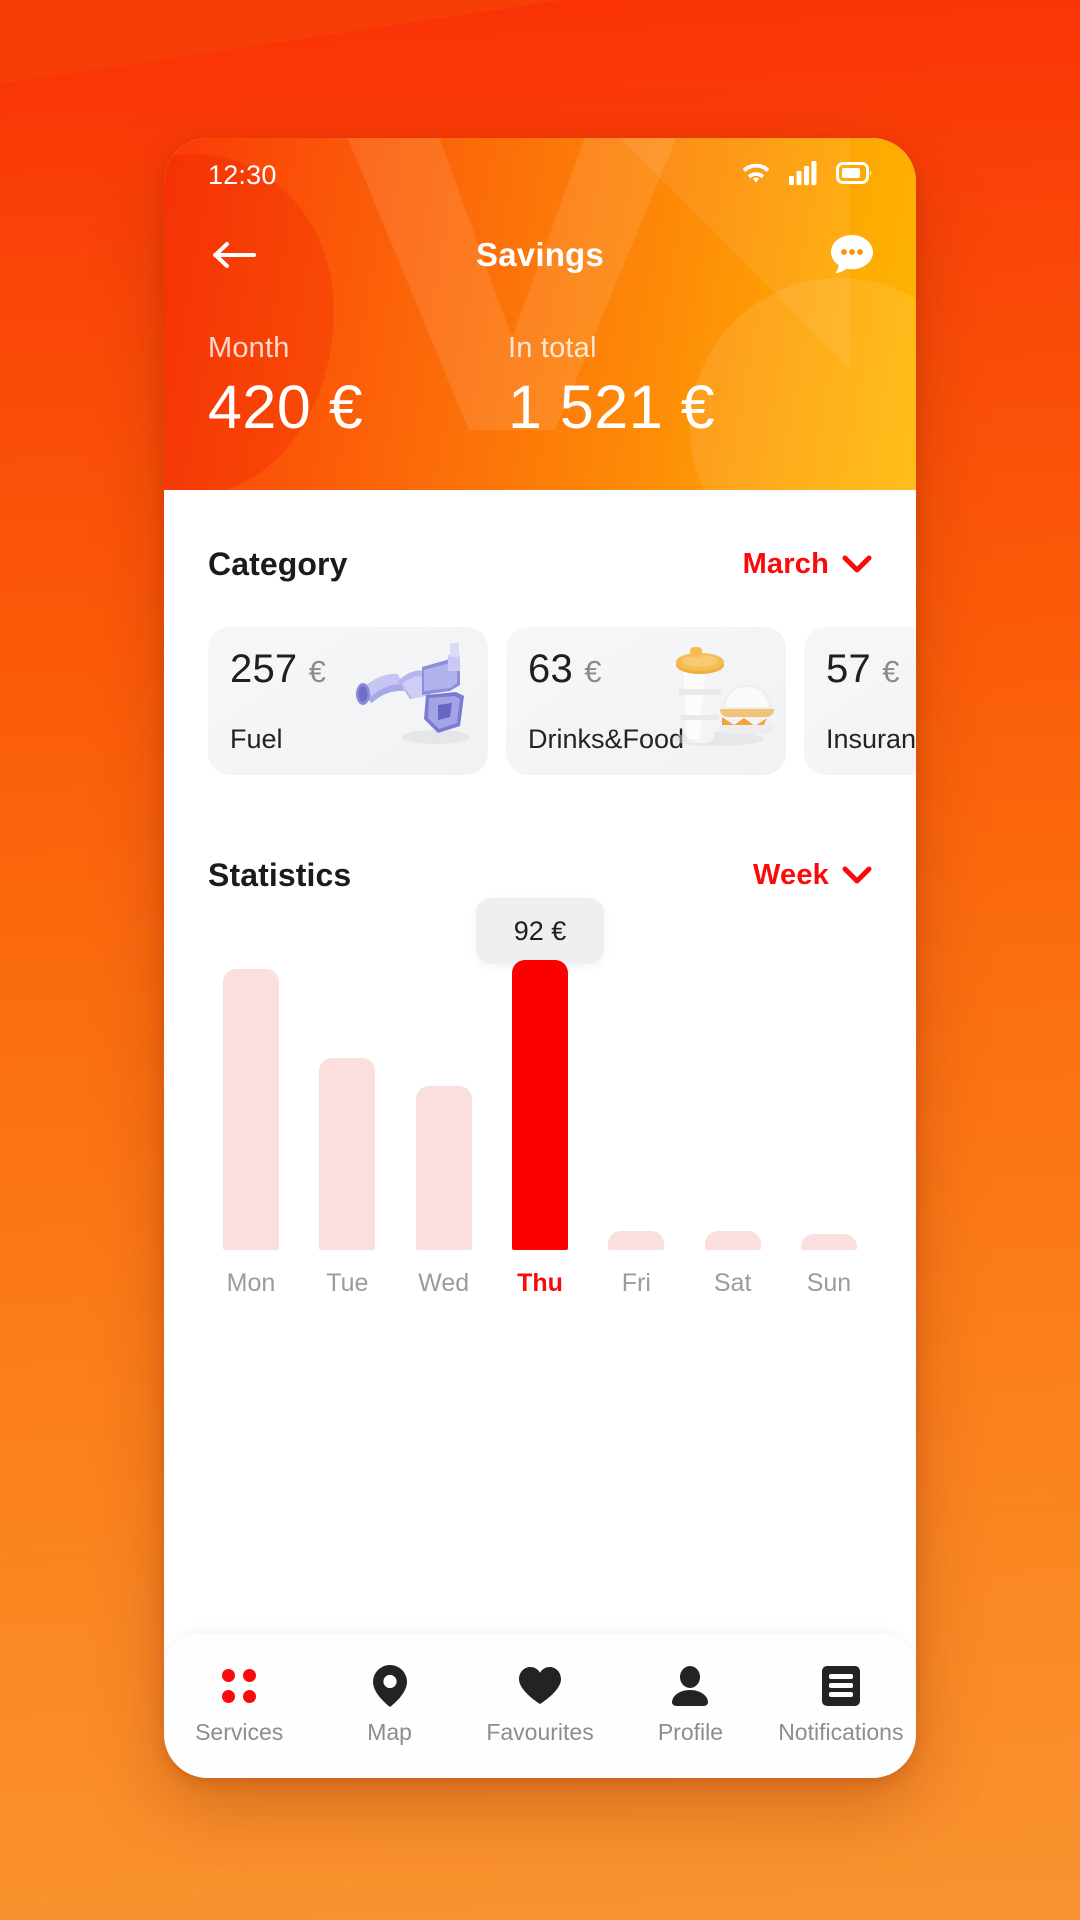 The image size is (1080, 1920). I want to click on arrow-left-icon, so click(234, 255).